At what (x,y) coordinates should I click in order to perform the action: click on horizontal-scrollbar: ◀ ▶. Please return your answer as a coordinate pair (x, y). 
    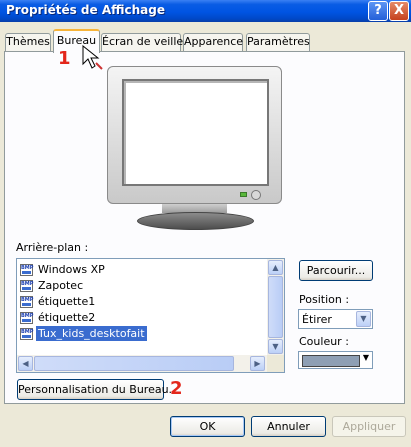
    Looking at the image, I should click on (142, 363).